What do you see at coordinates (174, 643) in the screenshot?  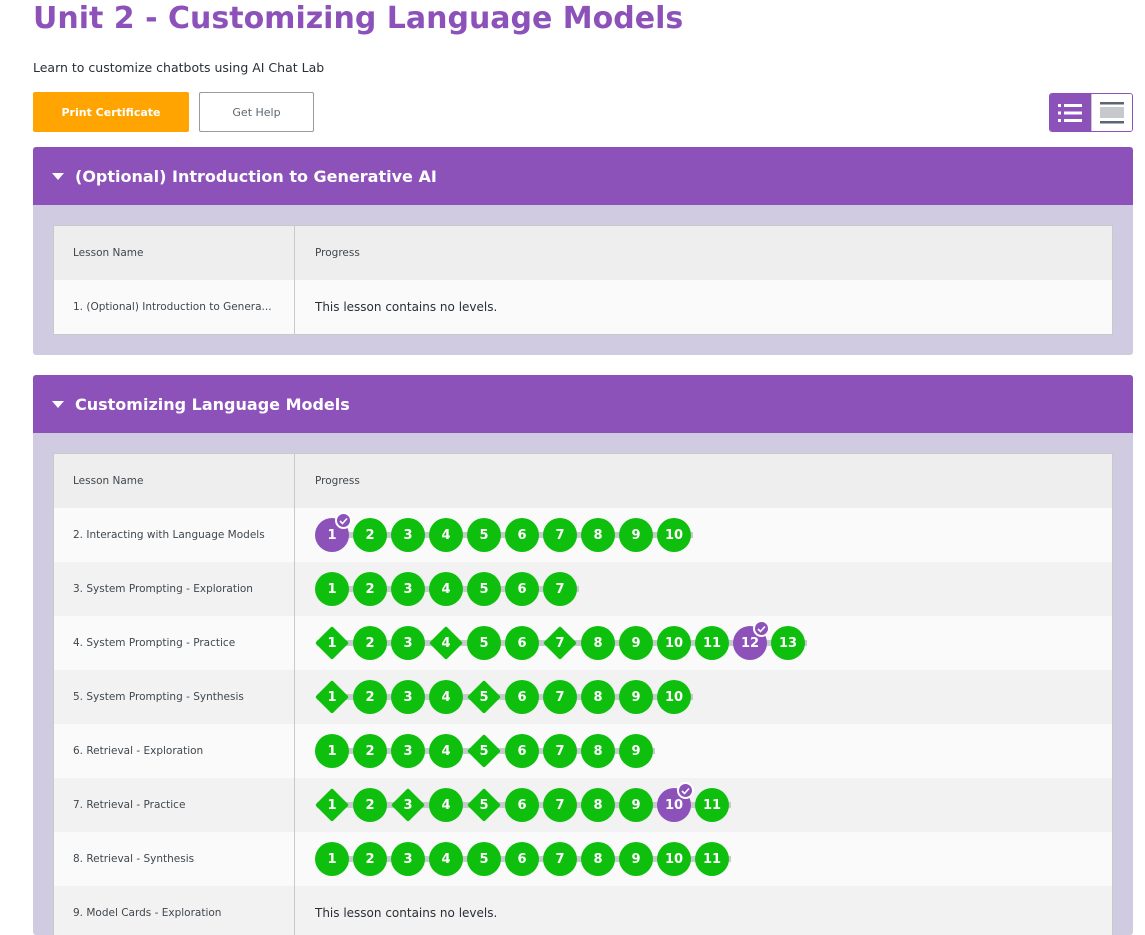 I see `lesson-name-link: 4. System Prompting - Practice` at bounding box center [174, 643].